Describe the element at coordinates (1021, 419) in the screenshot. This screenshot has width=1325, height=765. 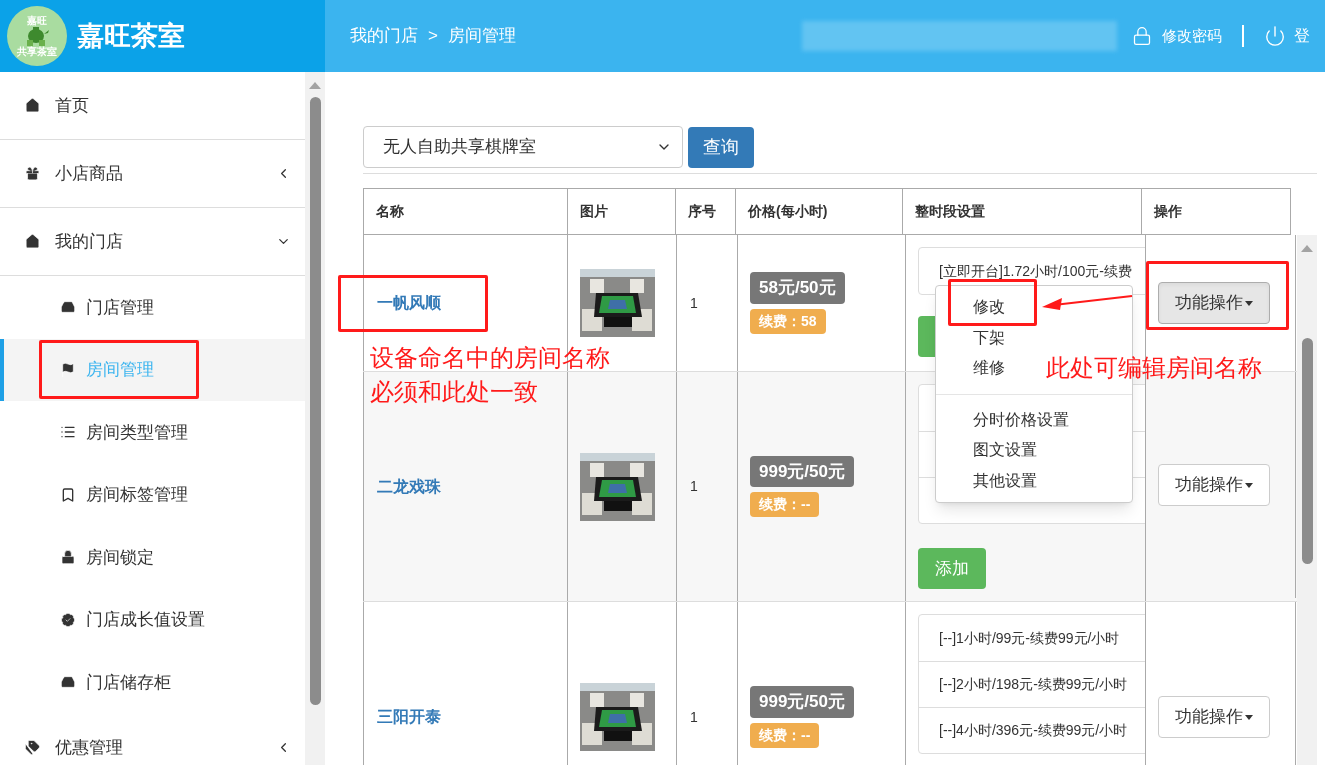
I see `menu-item: 分时价格设置` at that location.